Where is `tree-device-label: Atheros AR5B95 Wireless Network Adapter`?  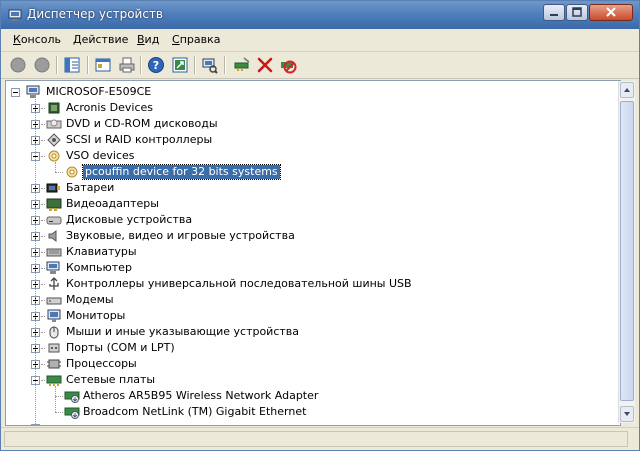
tree-device-label: Atheros AR5B95 Wireless Network Adapter is located at coordinates (201, 395).